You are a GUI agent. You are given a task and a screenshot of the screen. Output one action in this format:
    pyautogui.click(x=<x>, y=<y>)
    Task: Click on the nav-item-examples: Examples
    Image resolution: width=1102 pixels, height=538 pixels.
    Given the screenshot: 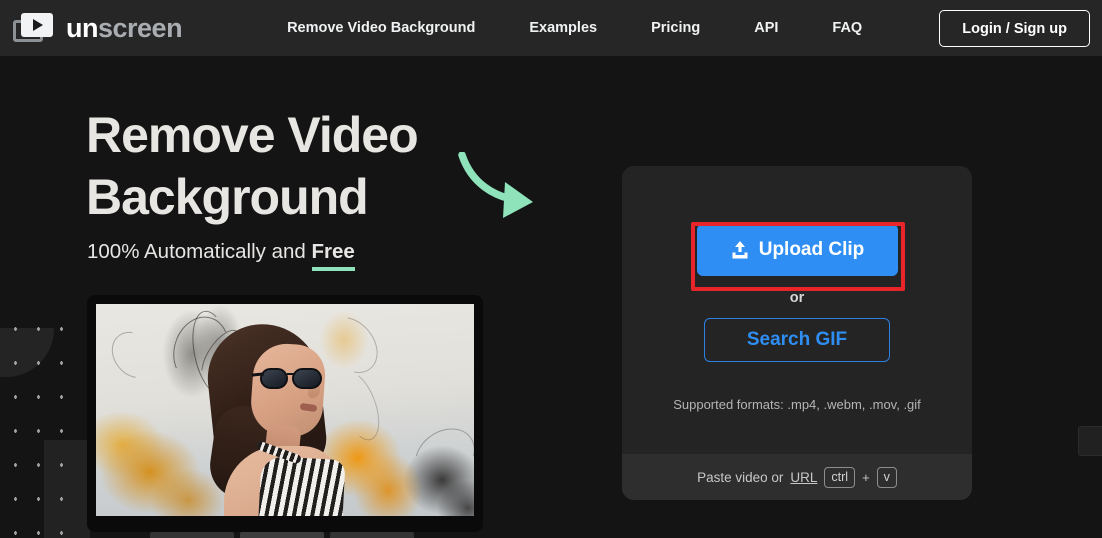 What is the action you would take?
    pyautogui.click(x=563, y=28)
    